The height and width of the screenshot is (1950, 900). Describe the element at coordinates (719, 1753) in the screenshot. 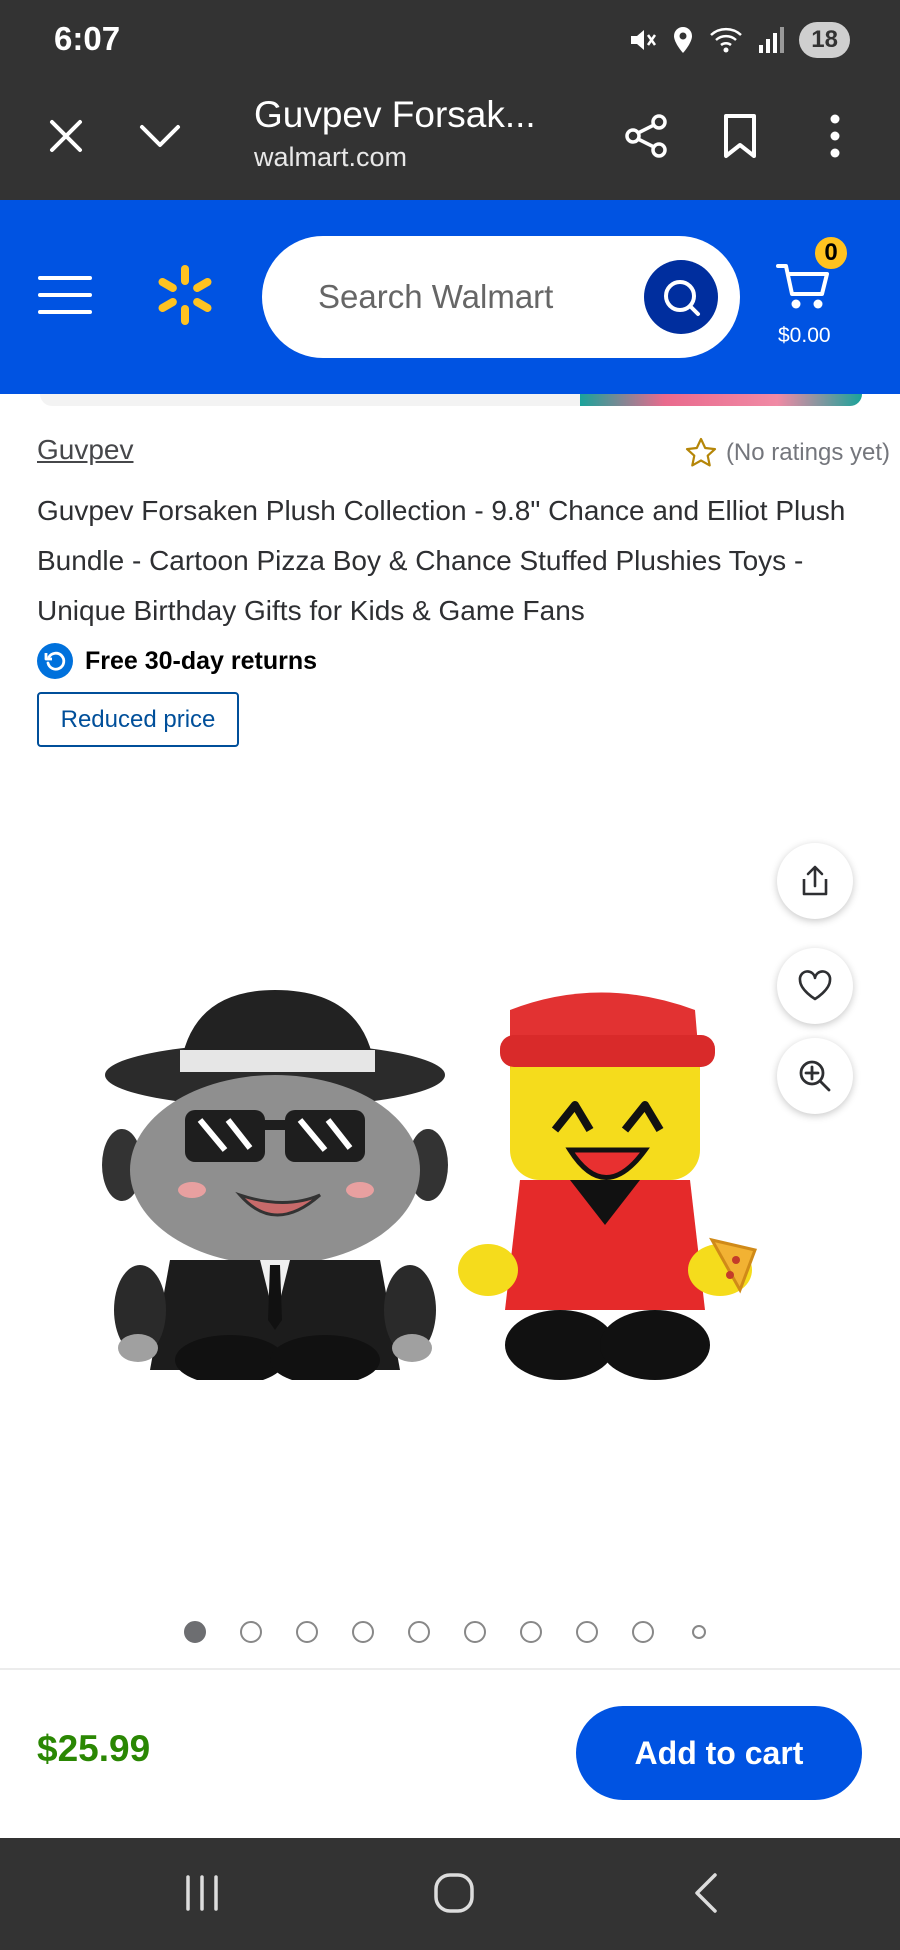

I see `add-to-cart-button: Add to cart` at that location.